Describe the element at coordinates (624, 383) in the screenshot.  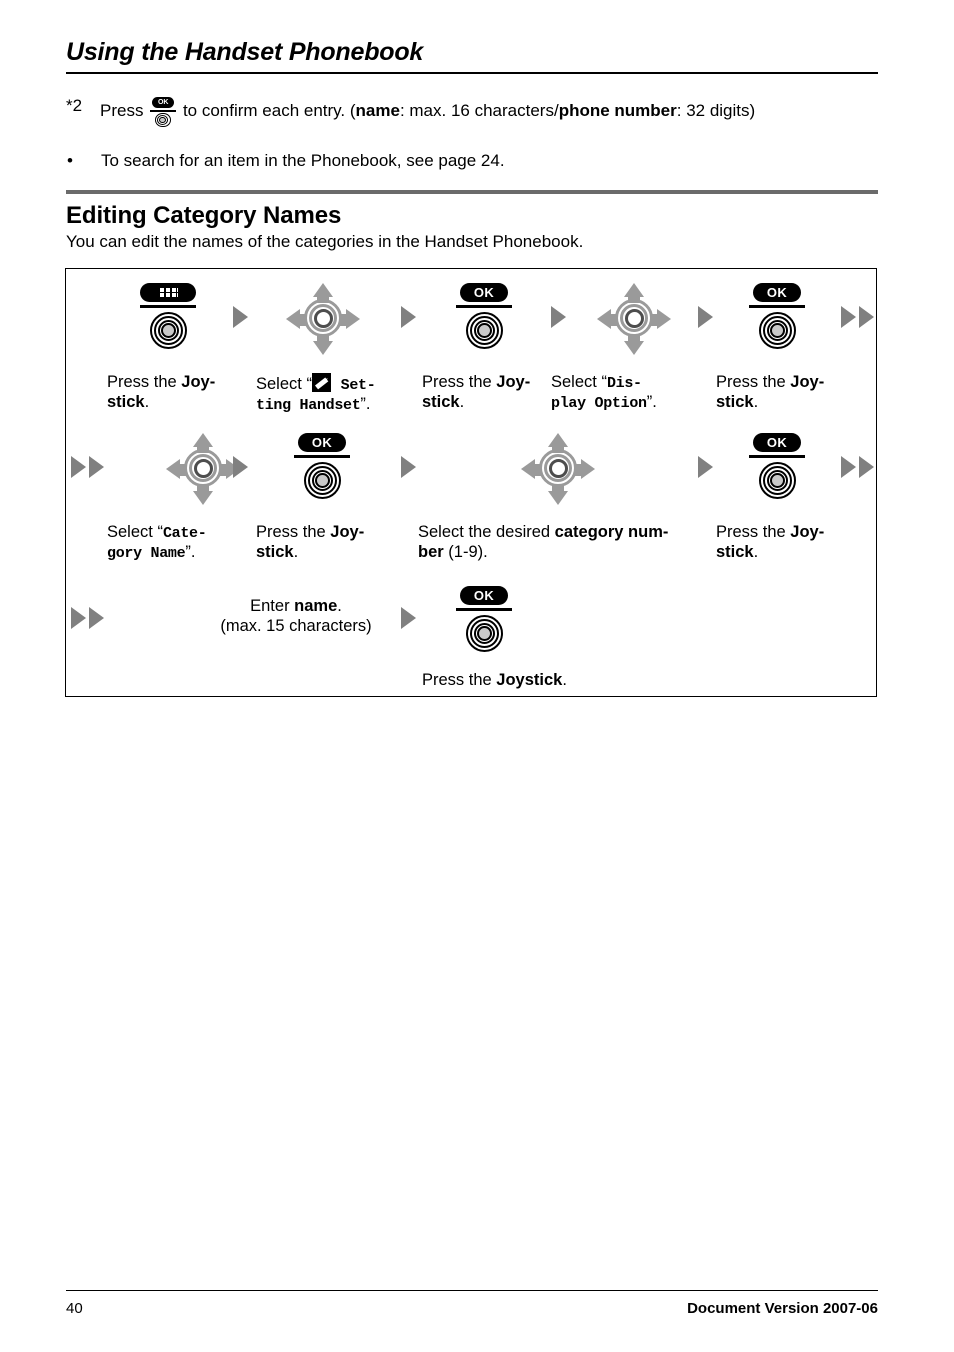
I see `caption-mono: Dis-` at that location.